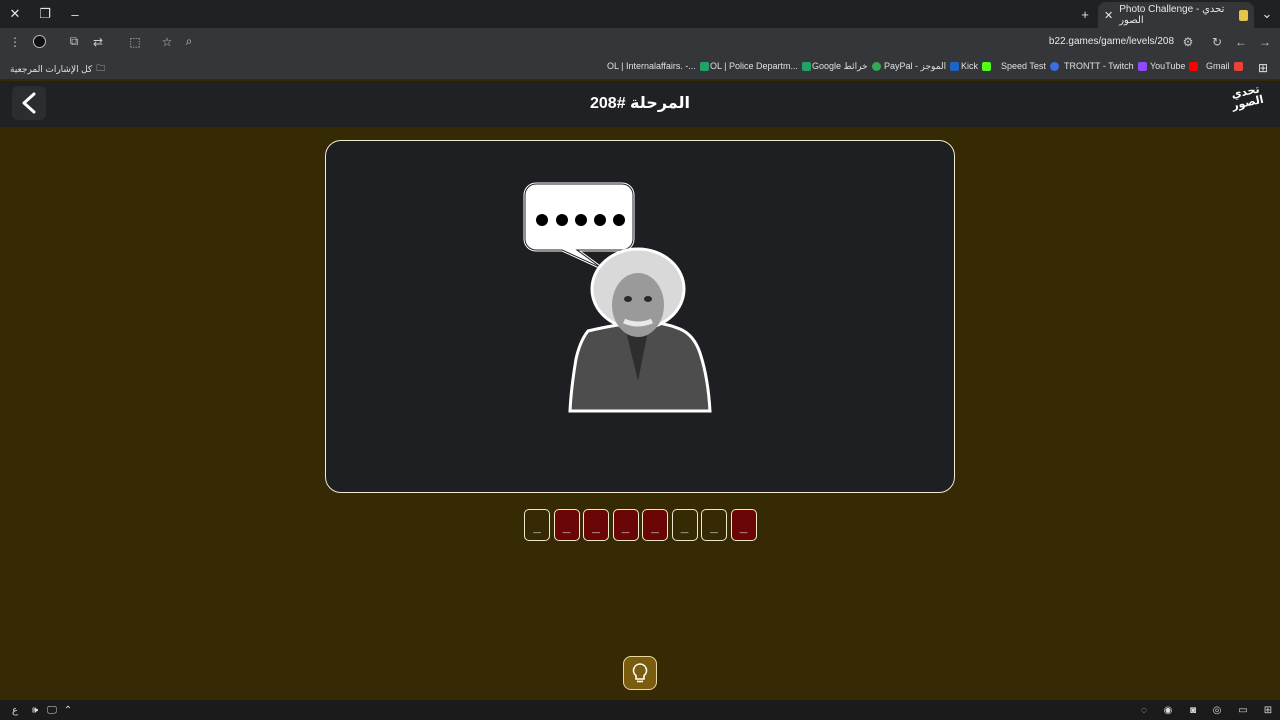 This screenshot has height=720, width=1280. I want to click on tab-search-icon: ⌄, so click(1267, 14).